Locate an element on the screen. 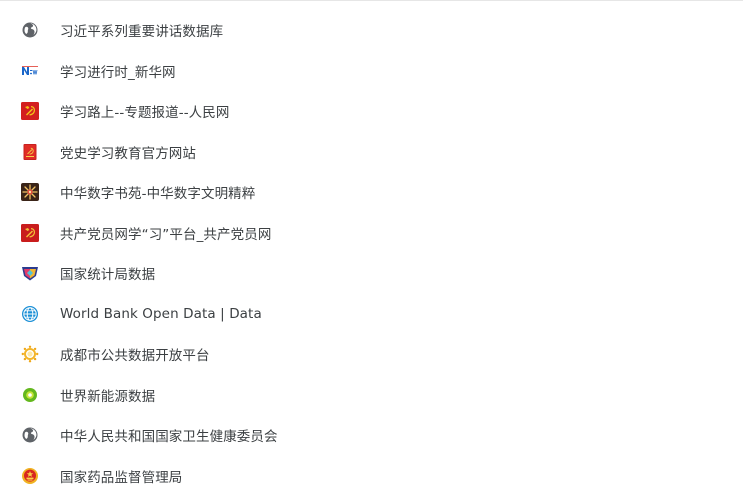  national-emblem-icon is located at coordinates (30, 476).